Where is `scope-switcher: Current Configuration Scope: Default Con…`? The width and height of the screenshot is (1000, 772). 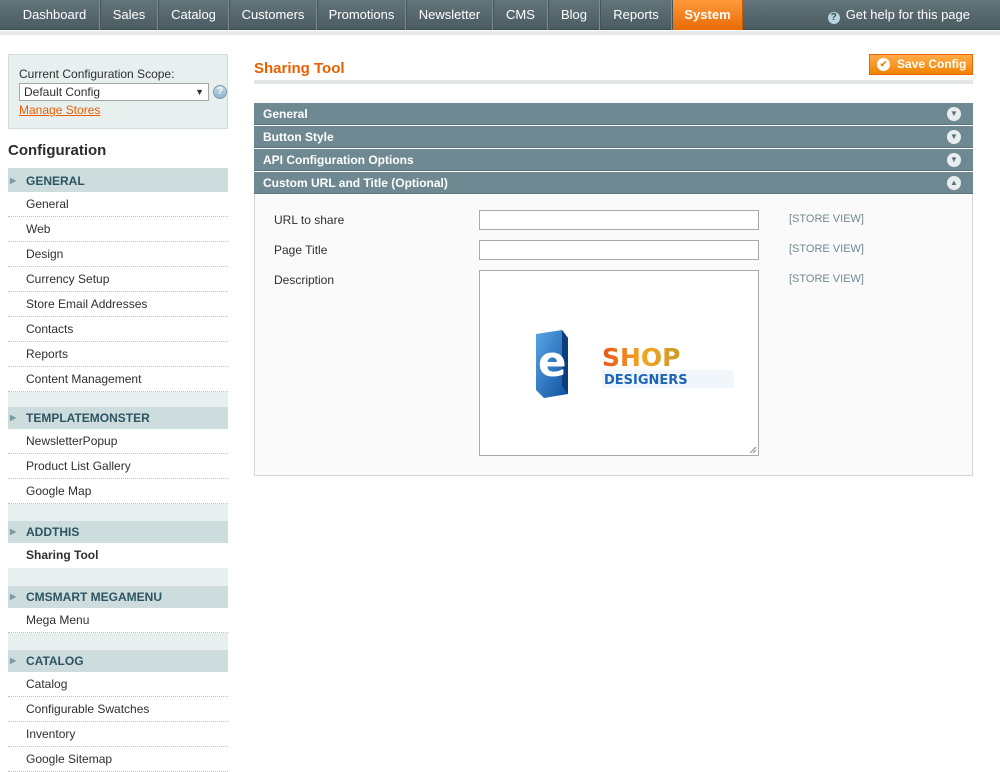 scope-switcher: Current Configuration Scope: Default Con… is located at coordinates (118, 91).